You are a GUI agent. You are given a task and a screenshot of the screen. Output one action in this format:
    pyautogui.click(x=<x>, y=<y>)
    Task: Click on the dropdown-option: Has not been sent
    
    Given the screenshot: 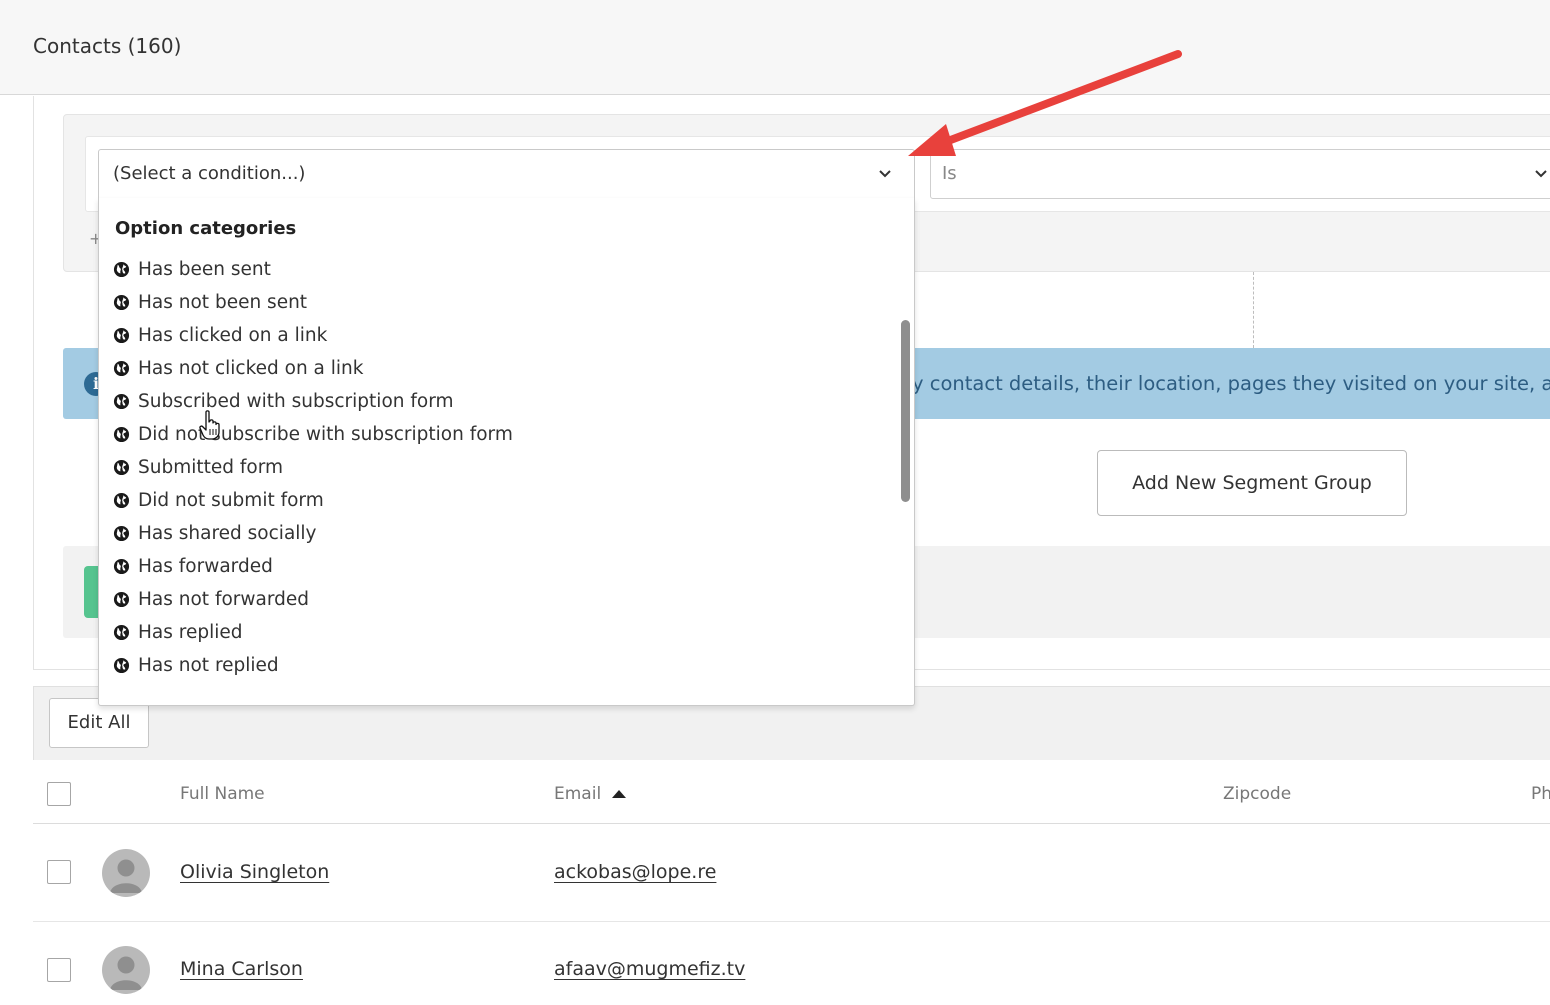 What is the action you would take?
    pyautogui.click(x=306, y=302)
    